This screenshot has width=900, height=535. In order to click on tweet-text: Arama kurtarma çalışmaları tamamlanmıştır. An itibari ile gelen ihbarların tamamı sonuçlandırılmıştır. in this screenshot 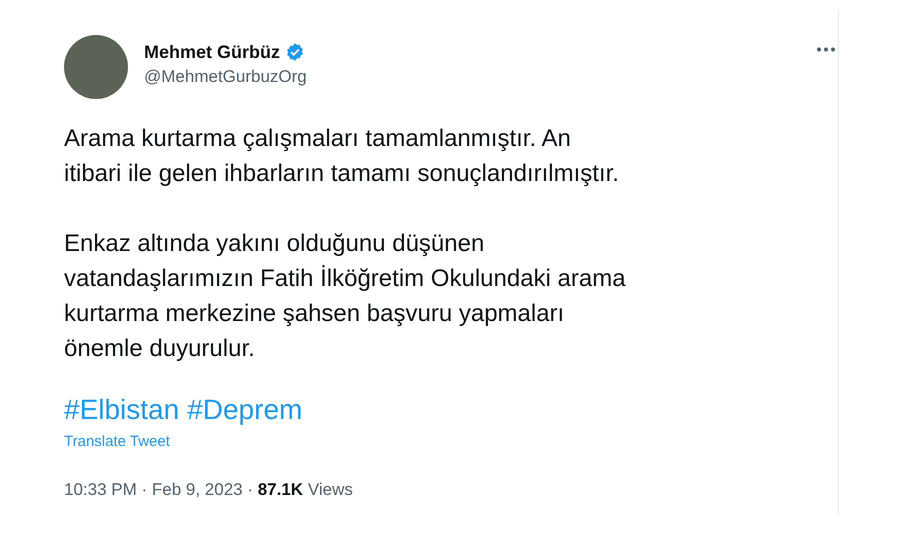, I will do `click(342, 156)`.